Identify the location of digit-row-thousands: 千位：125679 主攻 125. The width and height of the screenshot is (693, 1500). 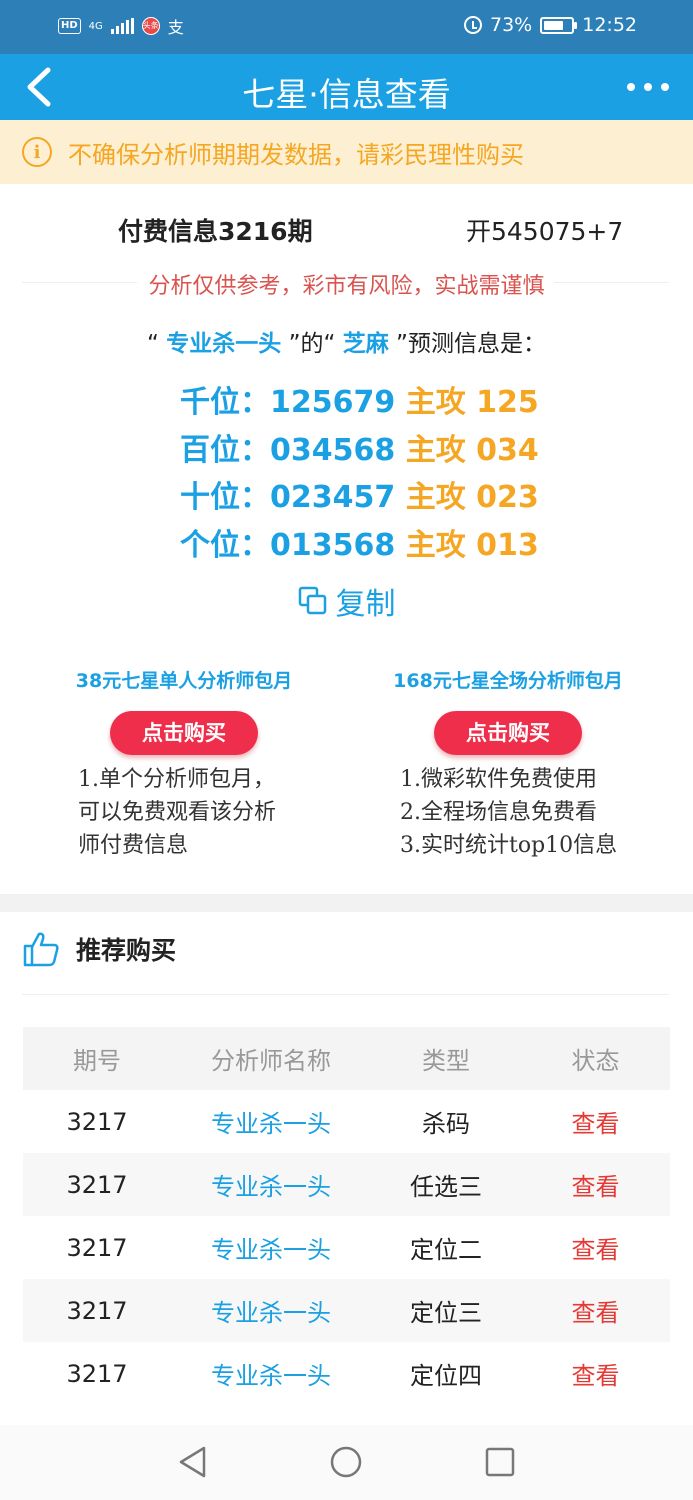
(359, 402).